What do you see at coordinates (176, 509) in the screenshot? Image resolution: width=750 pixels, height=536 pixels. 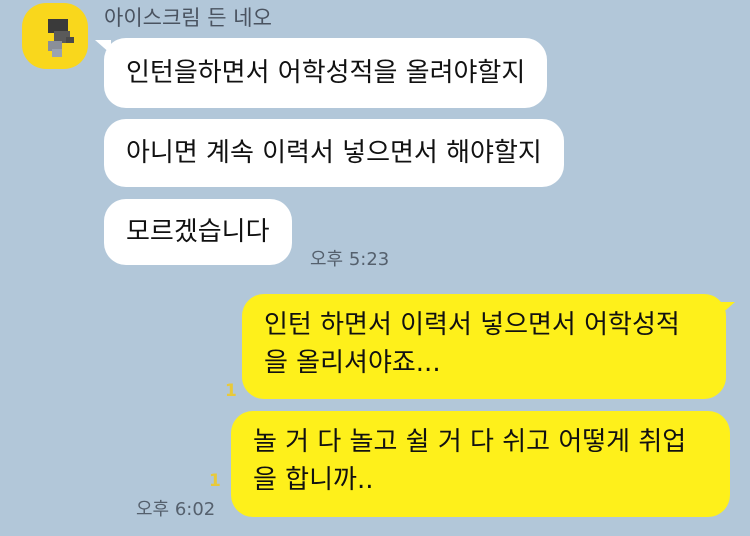 I see `message-timestamp: 오후 6:02` at bounding box center [176, 509].